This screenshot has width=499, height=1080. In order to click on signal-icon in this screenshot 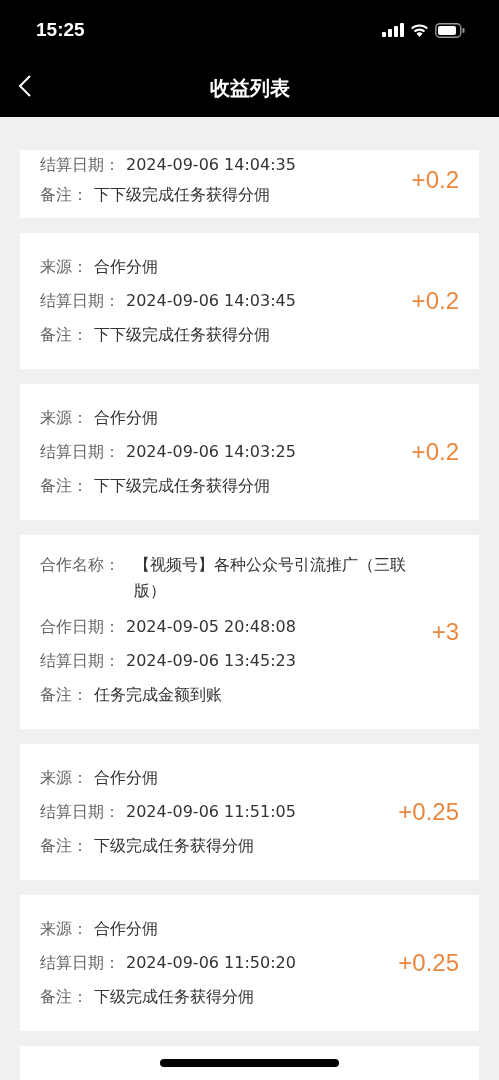, I will do `click(393, 30)`.